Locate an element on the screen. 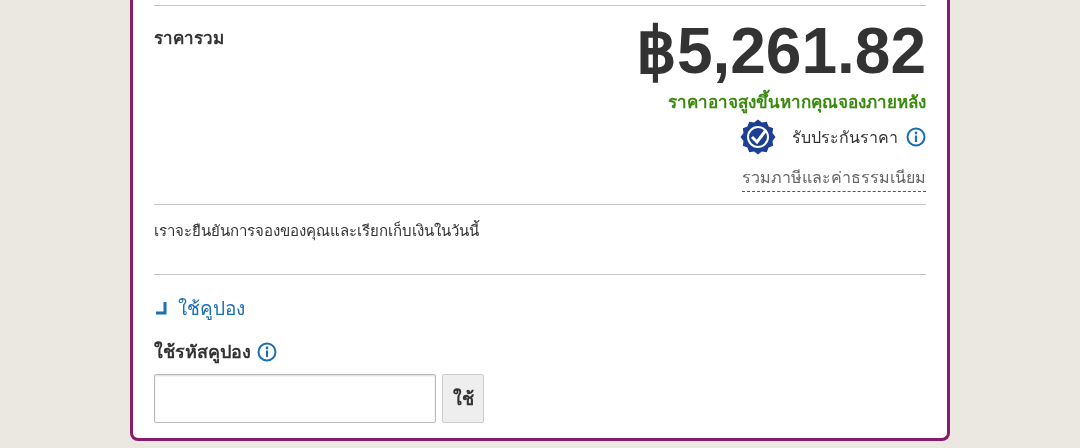  taxes-note: รวมภาษีและค่าธรรมเนียม is located at coordinates (834, 178).